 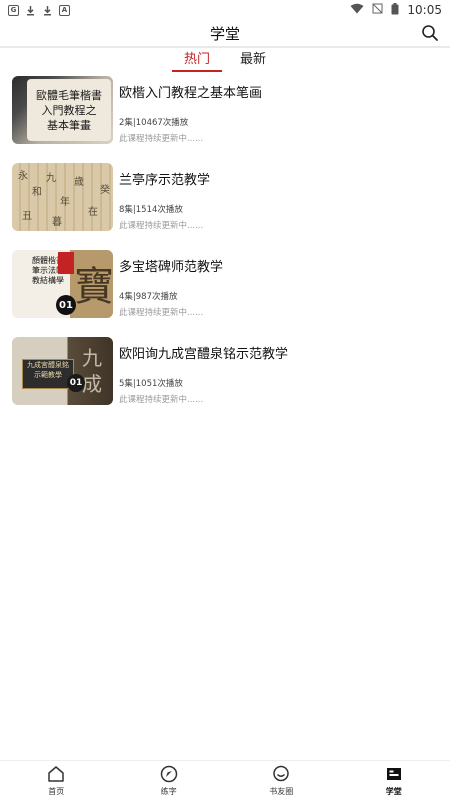 I want to click on course-title: 兰亭序示范教学, so click(x=164, y=178).